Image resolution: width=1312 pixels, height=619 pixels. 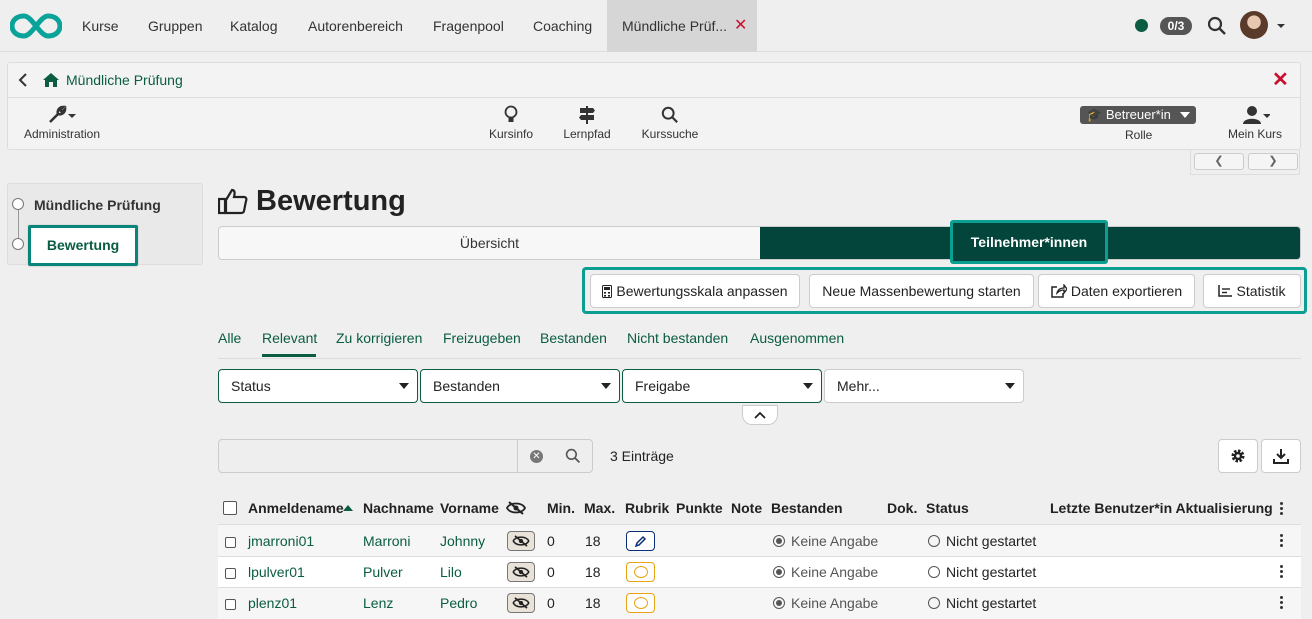 What do you see at coordinates (83, 245) in the screenshot?
I see `menu-item-bewertung: Bewertung` at bounding box center [83, 245].